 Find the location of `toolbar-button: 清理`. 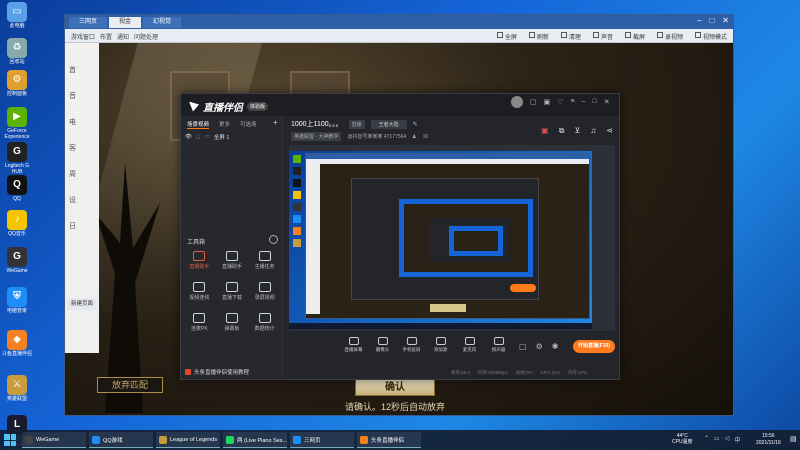

toolbar-button: 清理 is located at coordinates (570, 36).